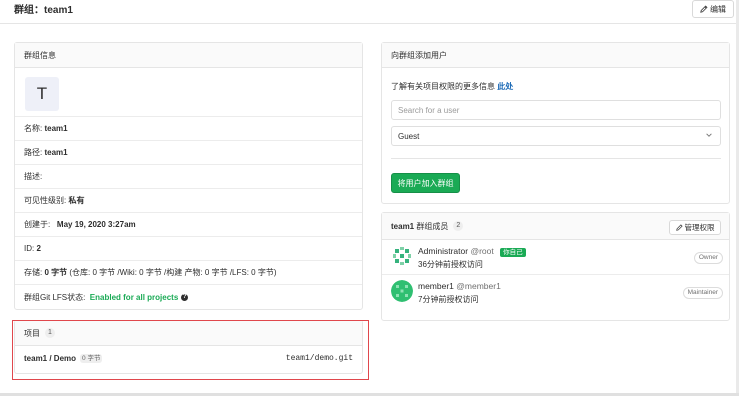 The height and width of the screenshot is (396, 739). Describe the element at coordinates (556, 136) in the screenshot. I see `access-level-select: Guest` at that location.